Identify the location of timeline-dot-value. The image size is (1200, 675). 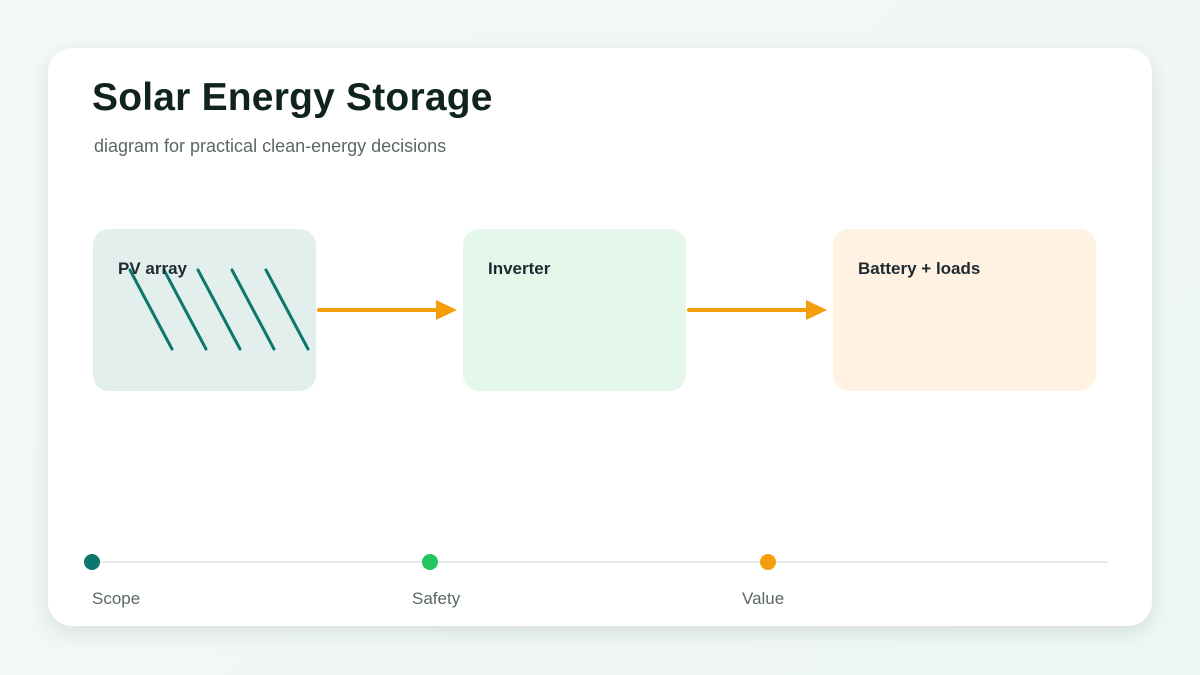
(768, 562).